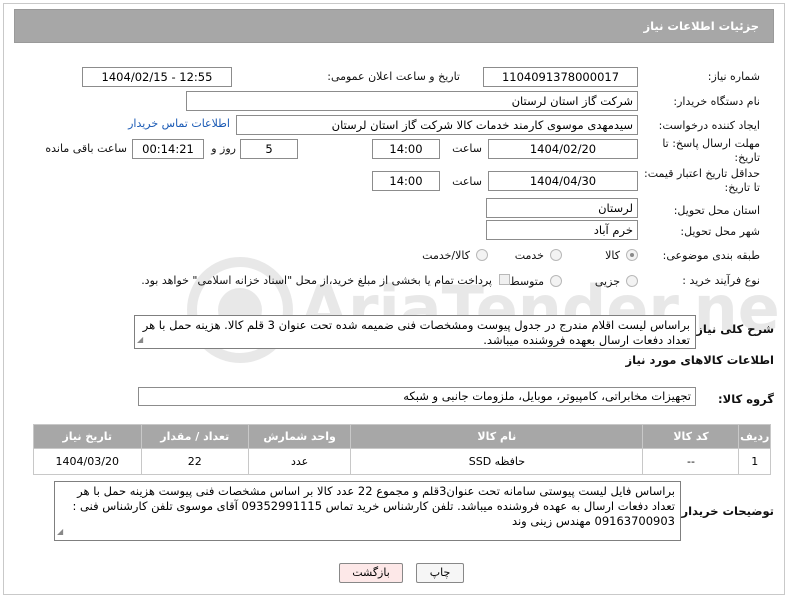  Describe the element at coordinates (497, 436) in the screenshot. I see `col-name: نام کالا` at that location.